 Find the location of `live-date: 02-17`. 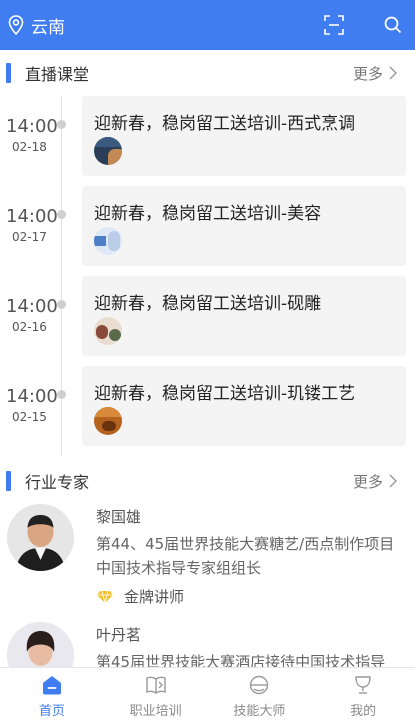

live-date: 02-17 is located at coordinates (29, 237).